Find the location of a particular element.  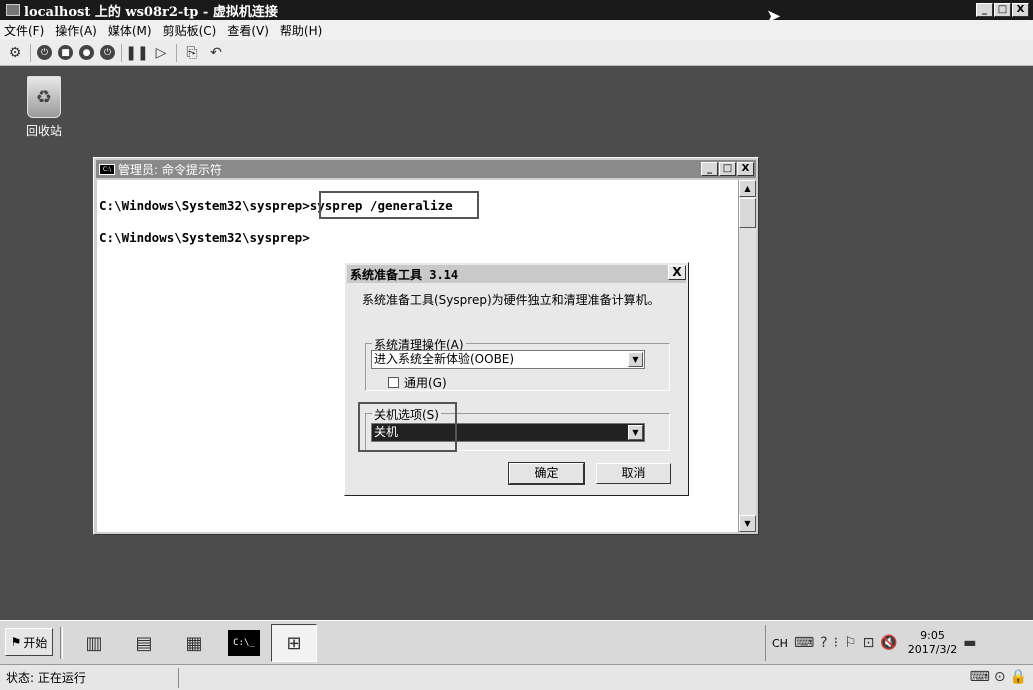

menu-action: 操作(A) is located at coordinates (76, 30).